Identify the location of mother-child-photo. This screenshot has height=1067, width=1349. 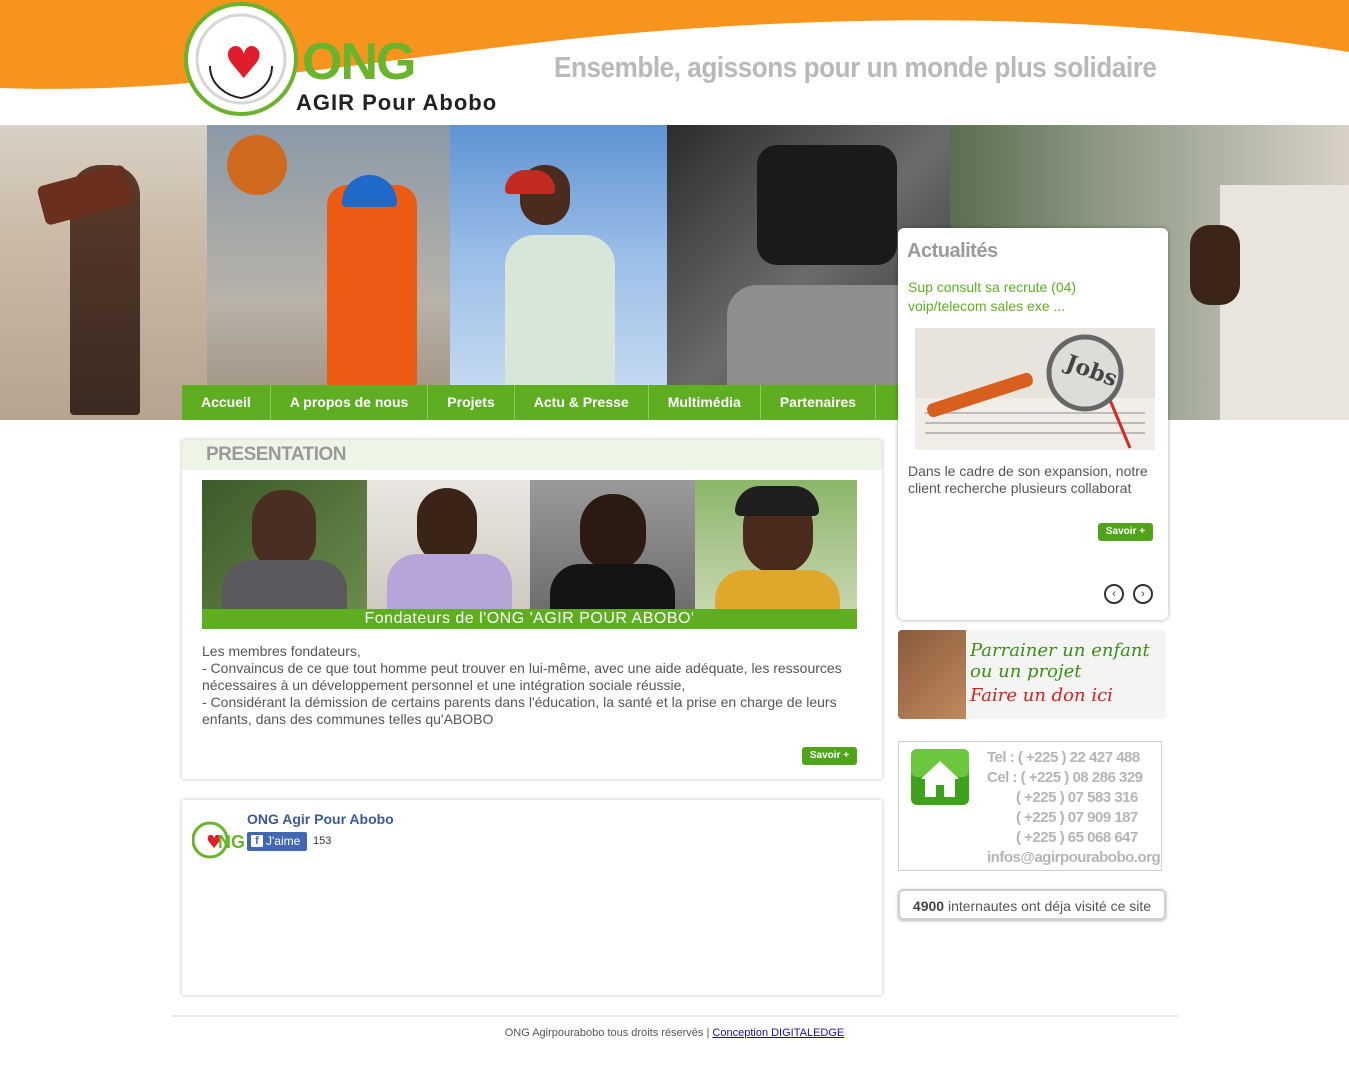
(932, 674).